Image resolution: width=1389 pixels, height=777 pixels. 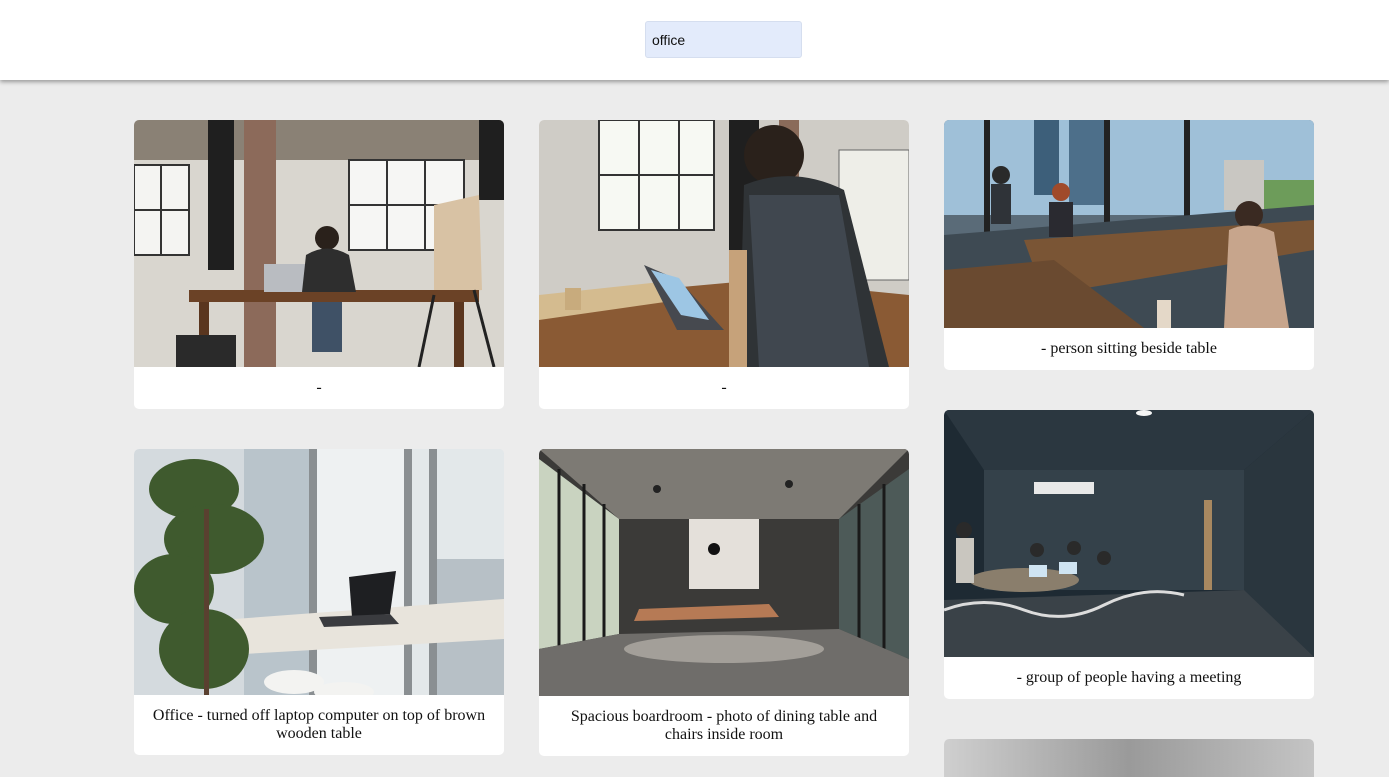 I want to click on photo-card, so click(x=1129, y=758).